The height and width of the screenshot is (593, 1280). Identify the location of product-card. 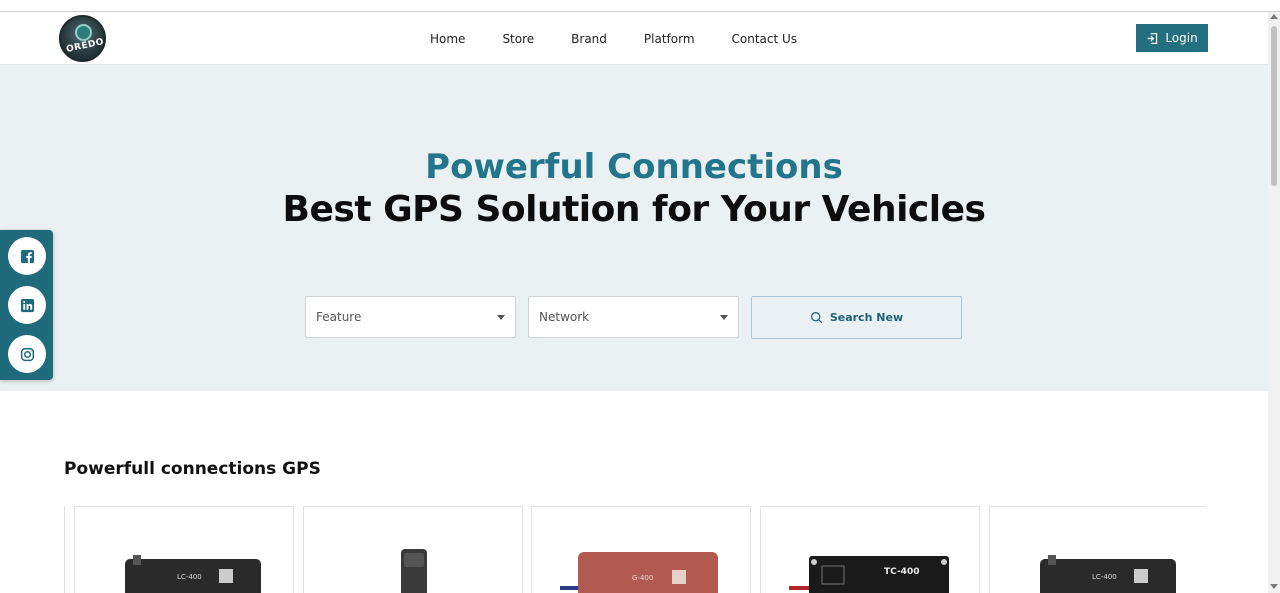
(413, 549).